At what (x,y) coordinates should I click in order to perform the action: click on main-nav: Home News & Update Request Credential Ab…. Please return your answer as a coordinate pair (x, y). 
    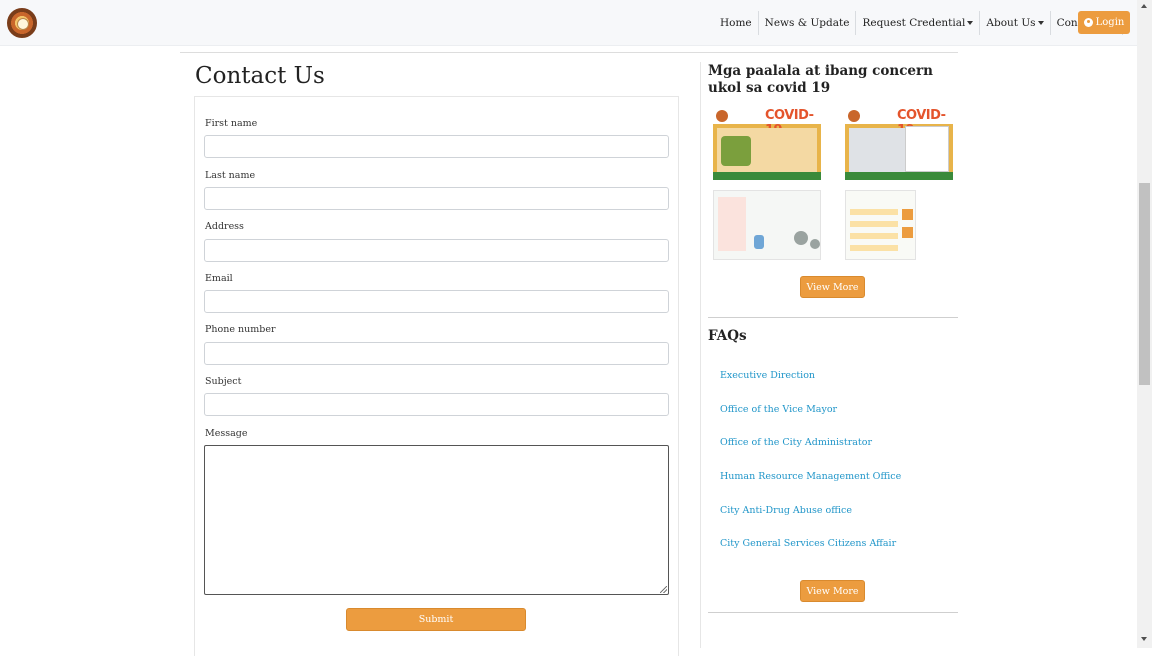
    Looking at the image, I should click on (918, 23).